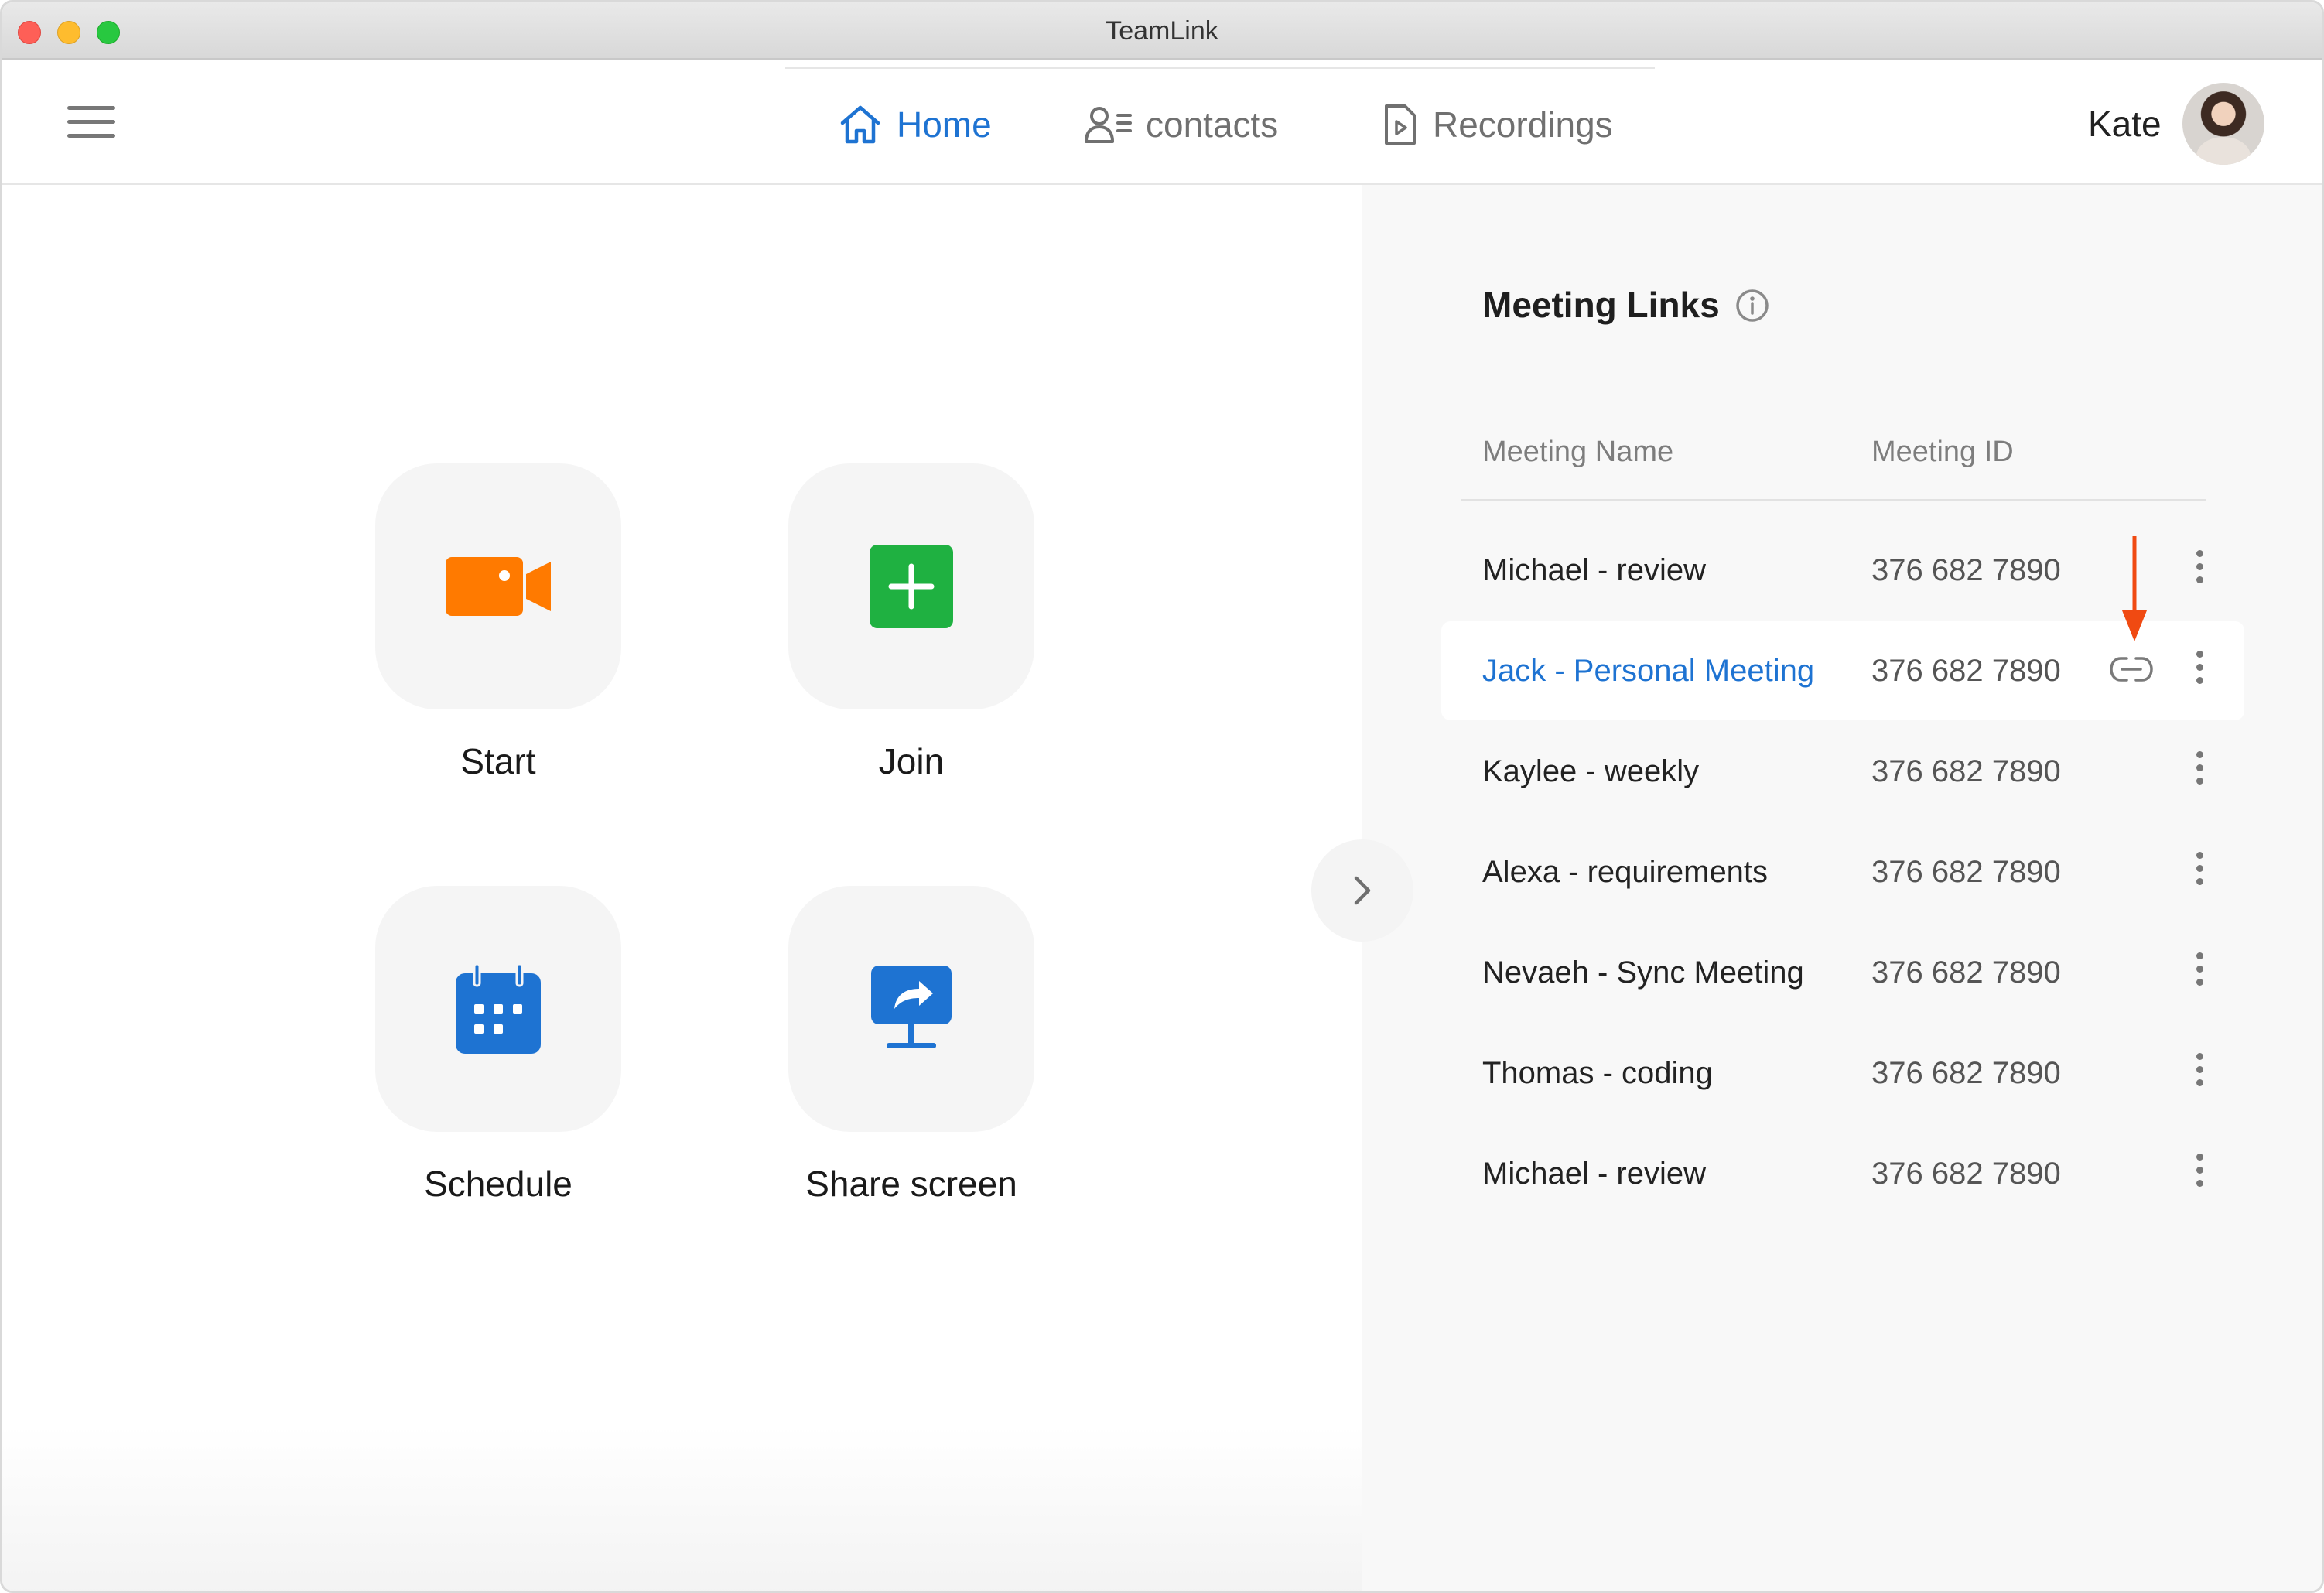  Describe the element at coordinates (1597, 1073) in the screenshot. I see `meeting-name: Thomas - coding` at that location.